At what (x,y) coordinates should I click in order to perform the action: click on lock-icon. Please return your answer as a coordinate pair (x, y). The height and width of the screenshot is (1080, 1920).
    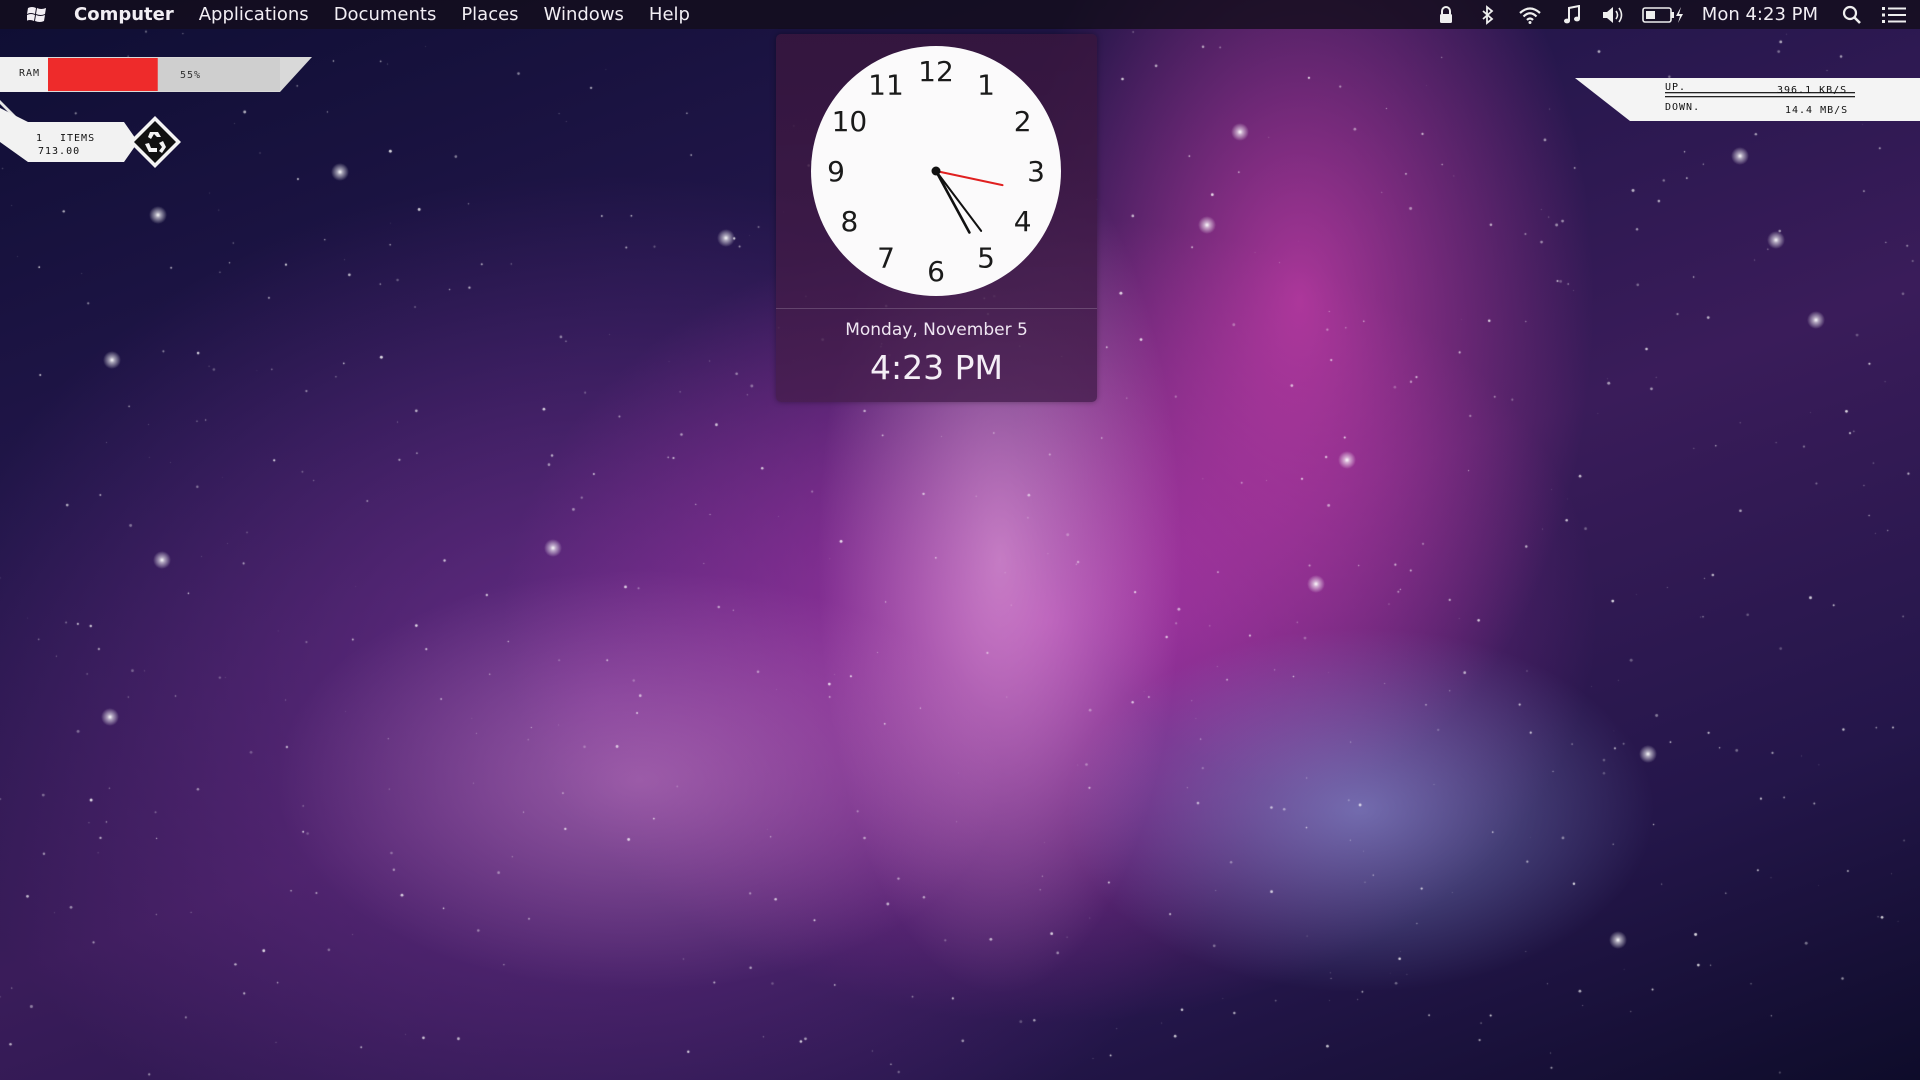
    Looking at the image, I should click on (1446, 14).